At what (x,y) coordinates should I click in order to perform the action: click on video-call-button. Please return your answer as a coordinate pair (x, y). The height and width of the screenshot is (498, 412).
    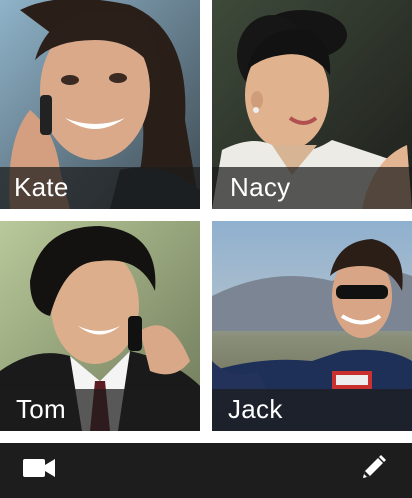
    Looking at the image, I should click on (39, 470).